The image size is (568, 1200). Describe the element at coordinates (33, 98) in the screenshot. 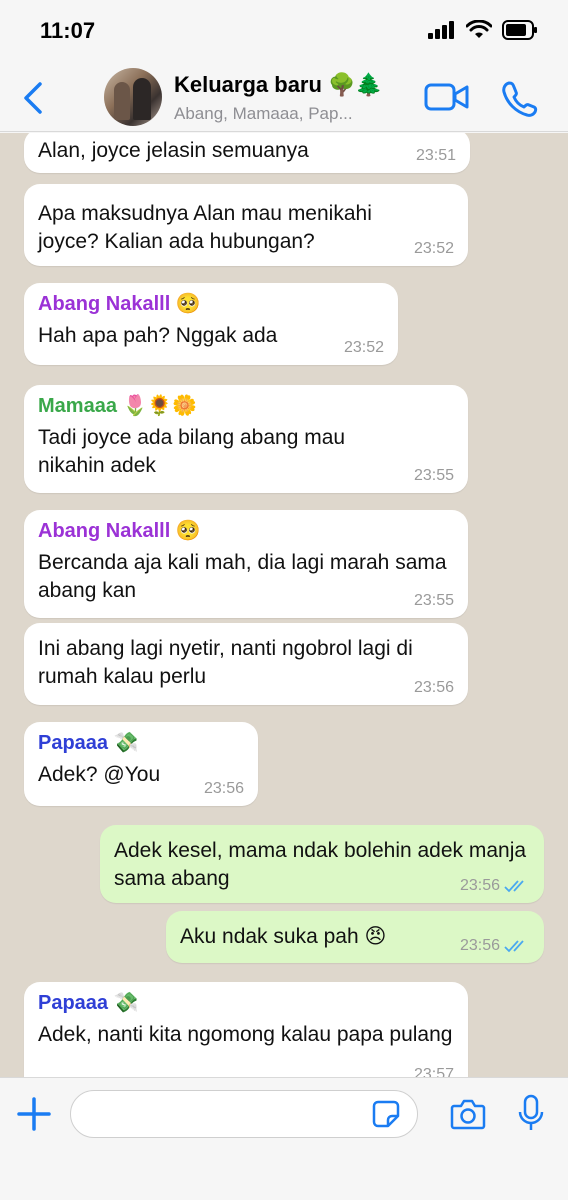

I see `back-chevron-icon` at that location.